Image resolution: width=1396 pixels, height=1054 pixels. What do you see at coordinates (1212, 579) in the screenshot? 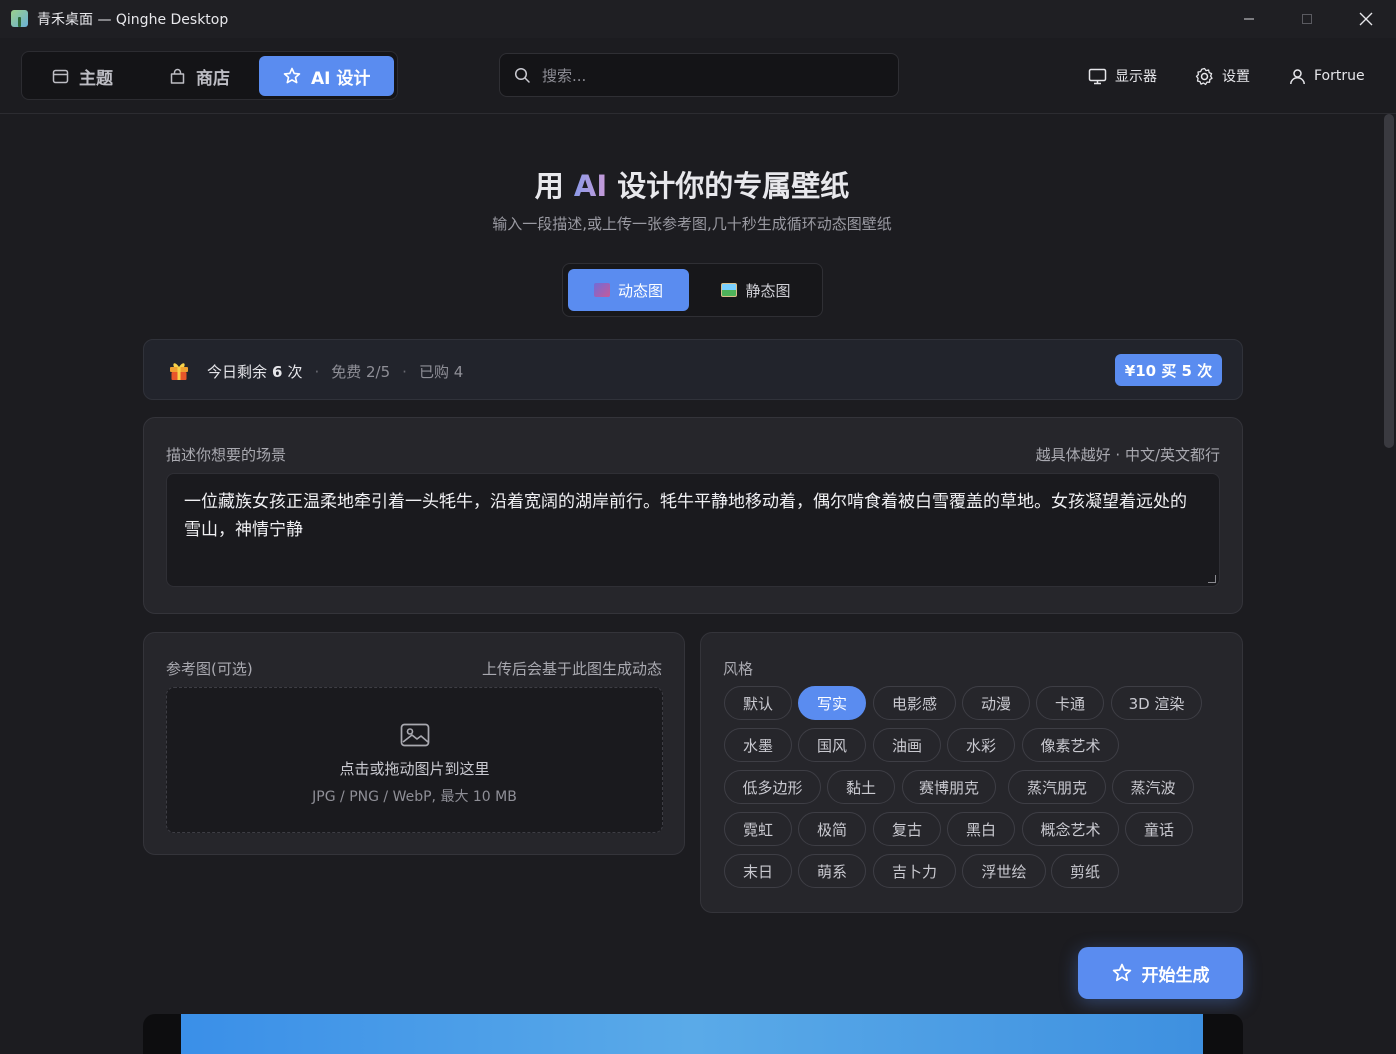
I see `resize-handle` at bounding box center [1212, 579].